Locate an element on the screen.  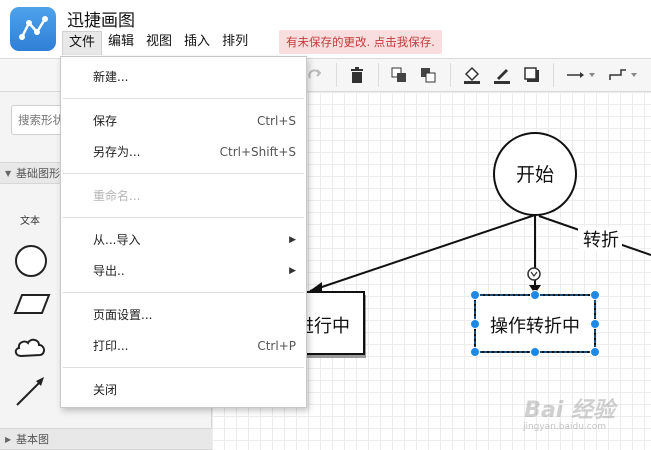
app-header: 迅捷画图 文件 编辑 视图 插入 排列 有未保存的更改. 点击我保存. is located at coordinates (325, 29).